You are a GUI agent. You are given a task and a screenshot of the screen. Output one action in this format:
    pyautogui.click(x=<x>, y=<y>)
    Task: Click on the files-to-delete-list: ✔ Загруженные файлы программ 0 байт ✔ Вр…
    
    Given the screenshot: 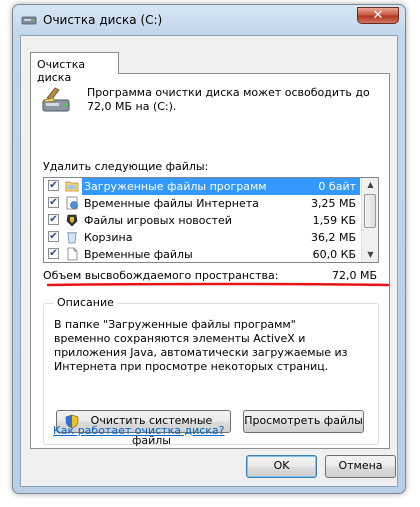 What is the action you would take?
    pyautogui.click(x=211, y=220)
    